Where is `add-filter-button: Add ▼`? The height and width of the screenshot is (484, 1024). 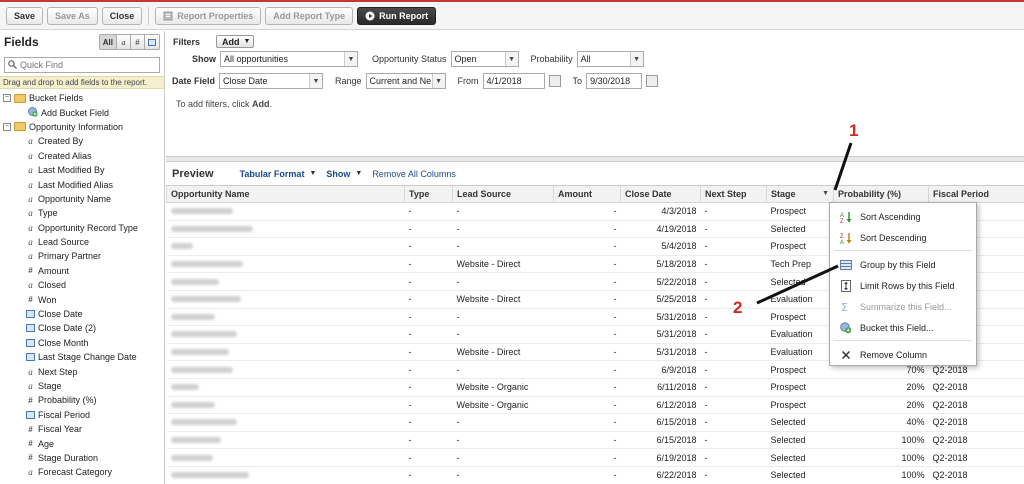 add-filter-button: Add ▼ is located at coordinates (235, 41).